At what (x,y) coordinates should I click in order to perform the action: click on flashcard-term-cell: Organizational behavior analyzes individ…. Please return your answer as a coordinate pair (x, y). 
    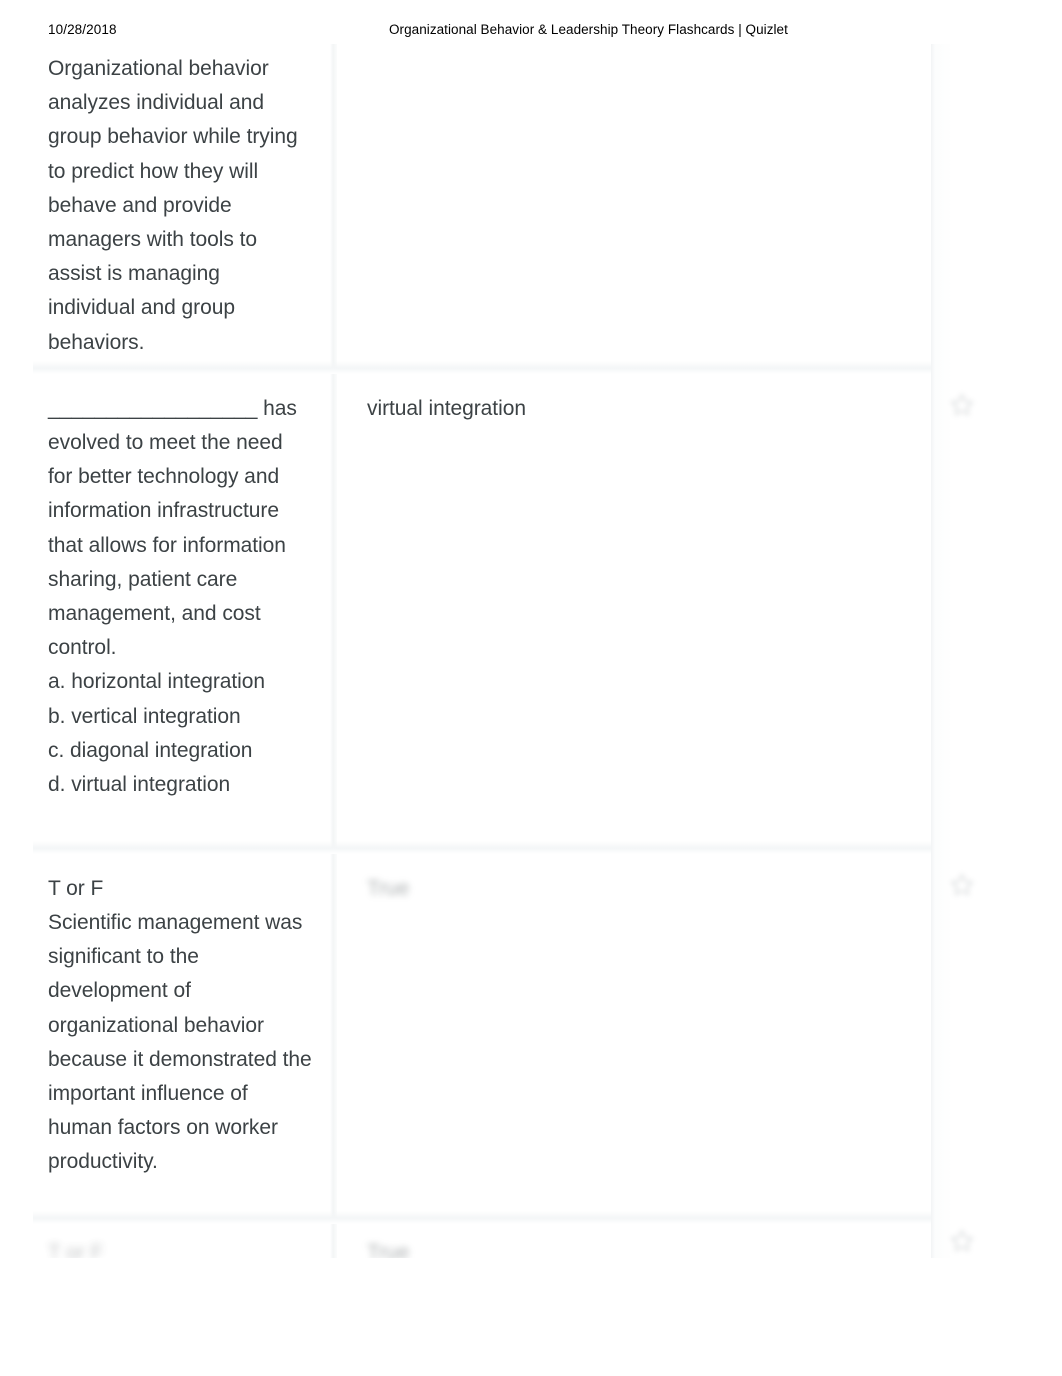
    Looking at the image, I should click on (181, 209).